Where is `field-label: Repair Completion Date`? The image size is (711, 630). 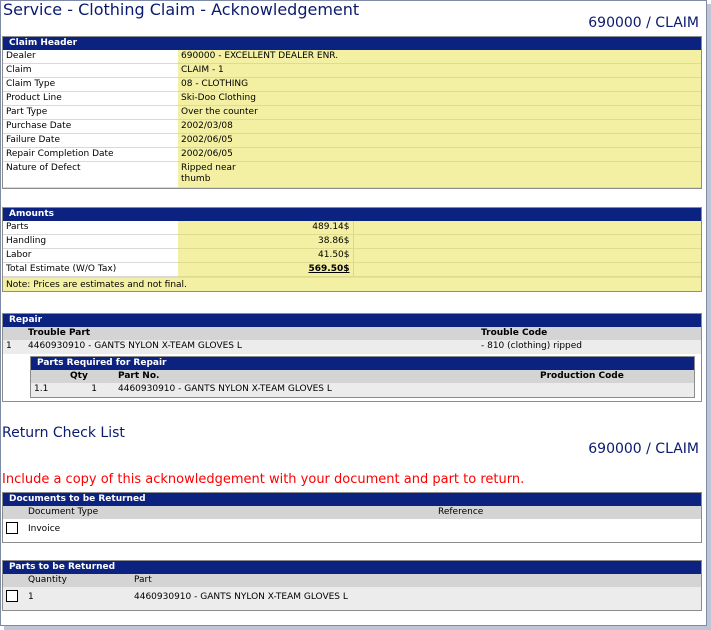 field-label: Repair Completion Date is located at coordinates (90, 154).